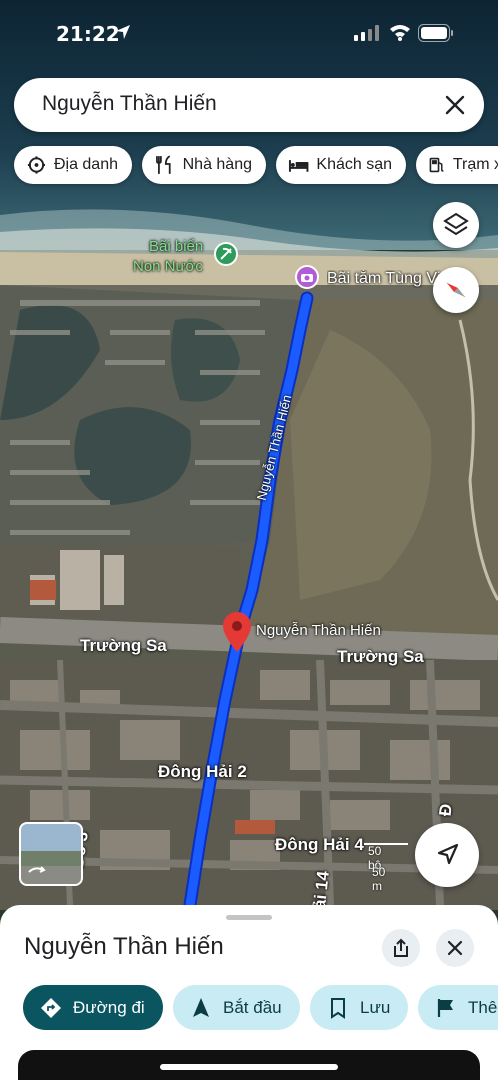 This screenshot has width=498, height=1080. I want to click on chip-gas-station-label: Trạm x, so click(475, 164).